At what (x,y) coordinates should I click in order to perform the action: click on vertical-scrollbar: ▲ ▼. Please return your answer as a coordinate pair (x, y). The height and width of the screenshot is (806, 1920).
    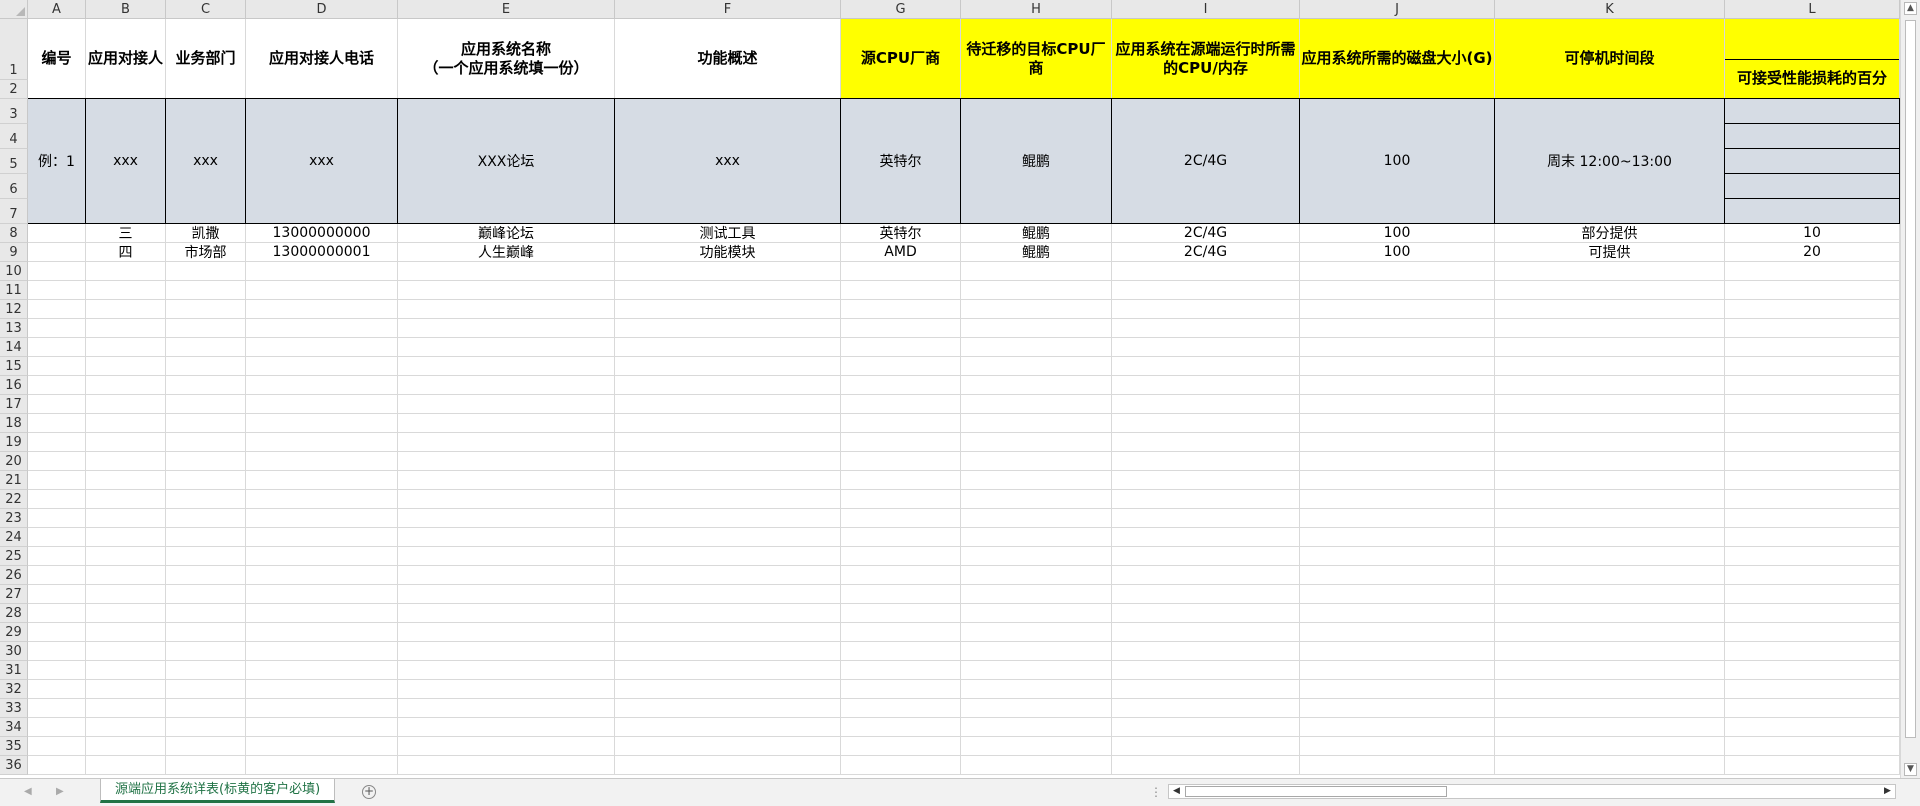
    Looking at the image, I should click on (1910, 389).